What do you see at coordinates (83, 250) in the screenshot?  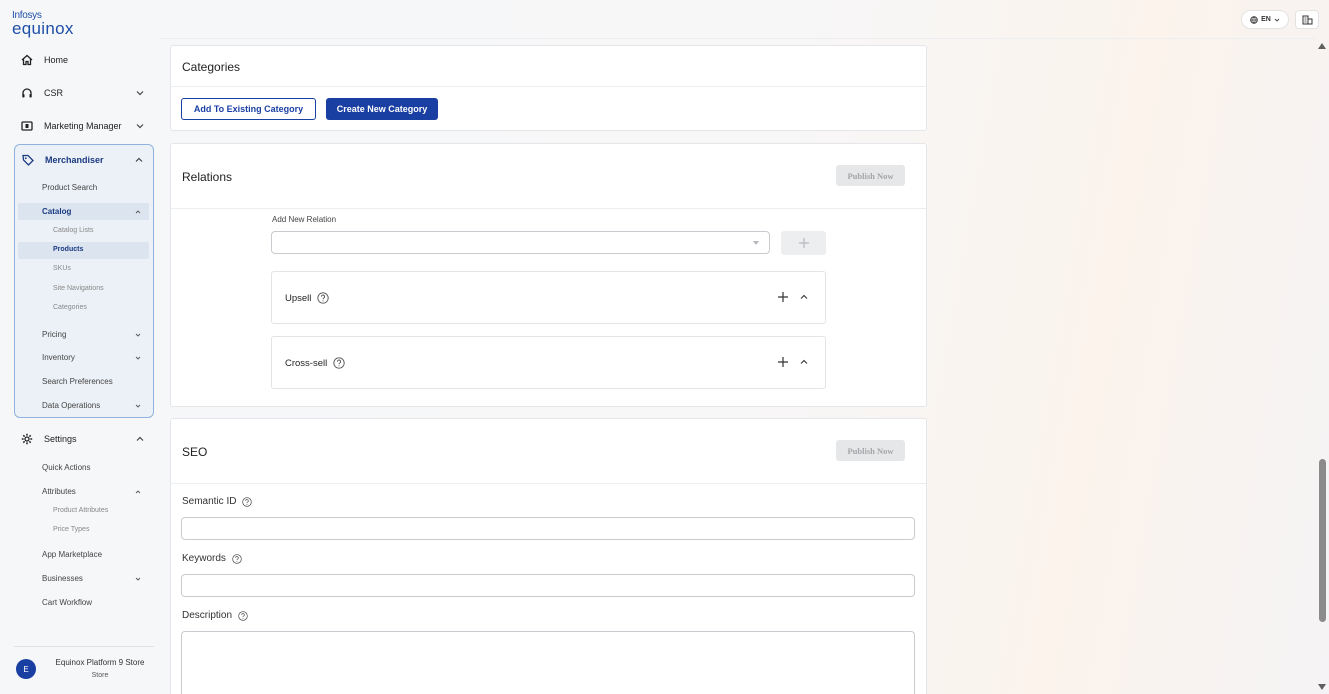 I see `sidebar-item-products-highlight` at bounding box center [83, 250].